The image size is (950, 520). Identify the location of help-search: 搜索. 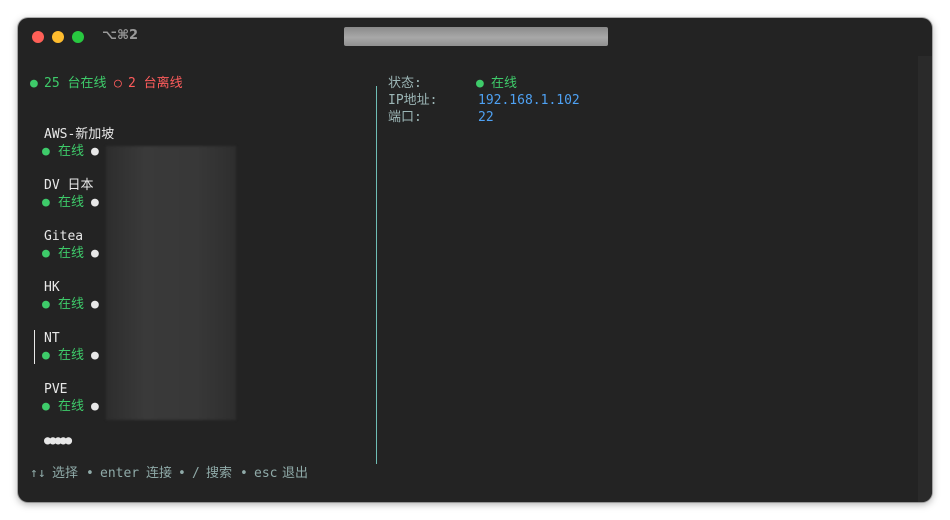
(219, 473).